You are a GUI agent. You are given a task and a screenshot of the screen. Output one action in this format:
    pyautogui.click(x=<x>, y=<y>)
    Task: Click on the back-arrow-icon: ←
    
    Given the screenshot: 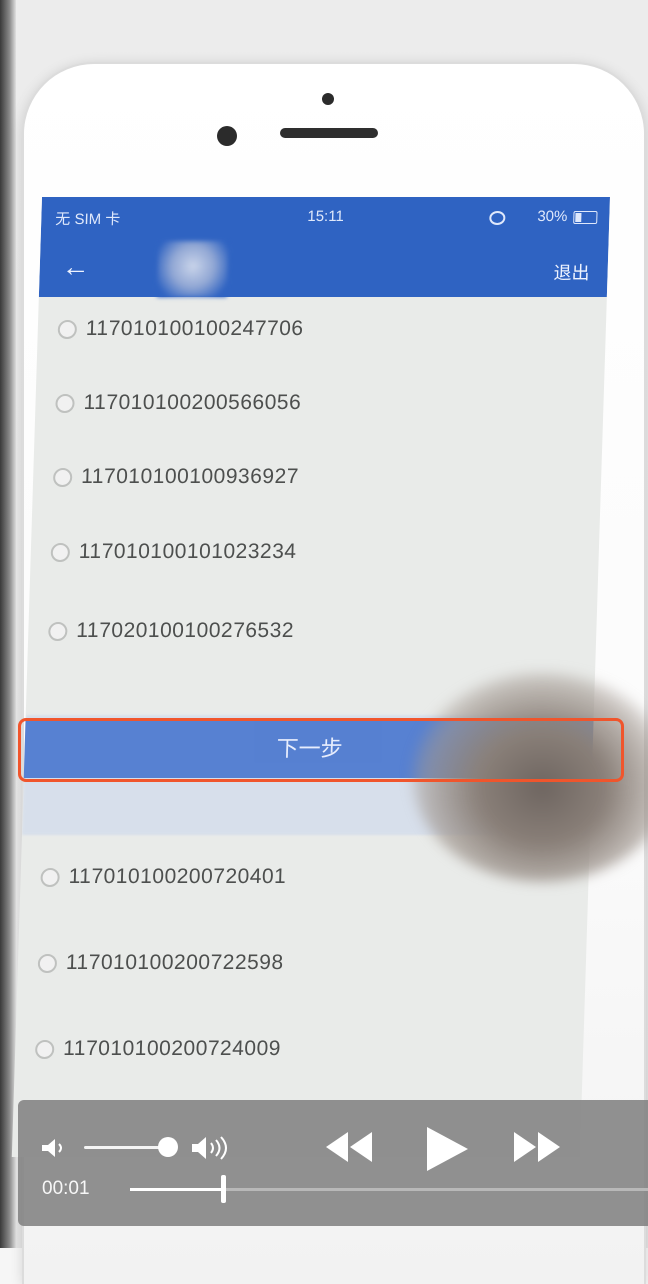 What is the action you would take?
    pyautogui.click(x=75, y=266)
    